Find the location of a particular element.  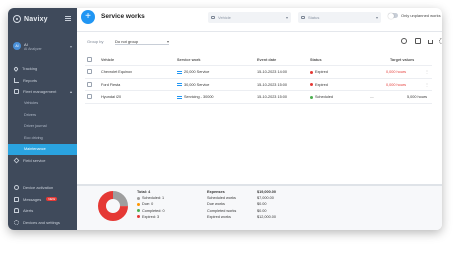

sidebar-item-label: Reports is located at coordinates (30, 80).